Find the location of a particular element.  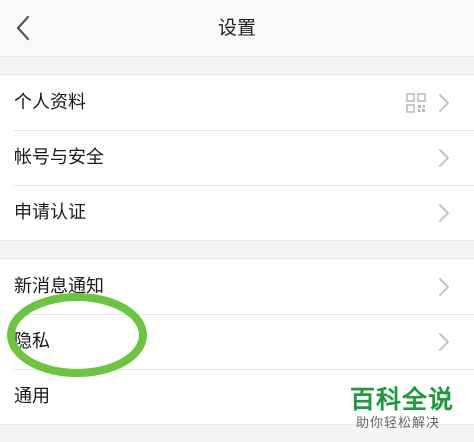

settings-item-profile: 个人资料 is located at coordinates (237, 102).